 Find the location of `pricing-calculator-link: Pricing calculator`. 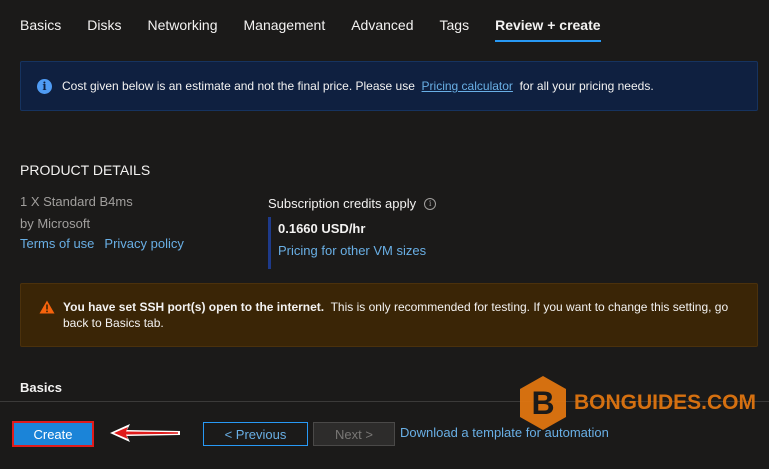

pricing-calculator-link: Pricing calculator is located at coordinates (467, 86).